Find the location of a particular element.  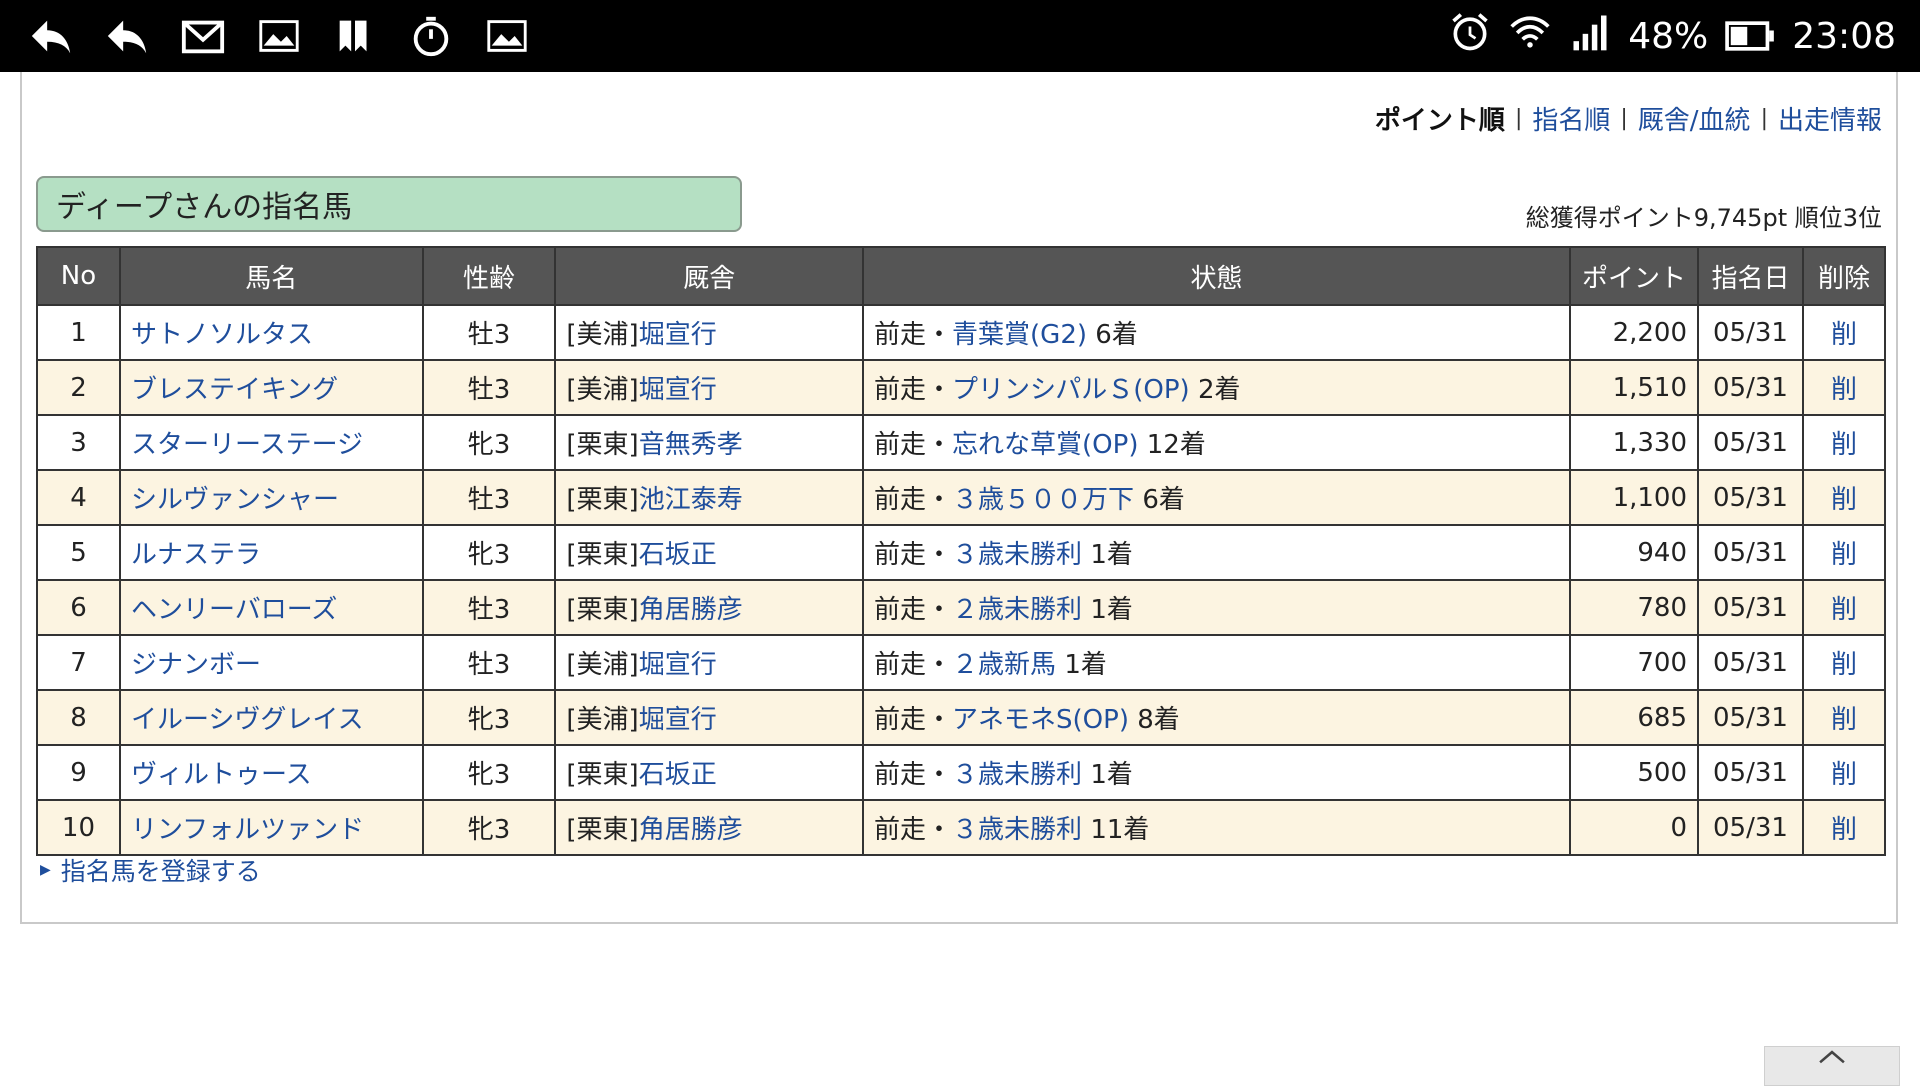

horse-name-link: ヘンリーバローズ is located at coordinates (234, 610).